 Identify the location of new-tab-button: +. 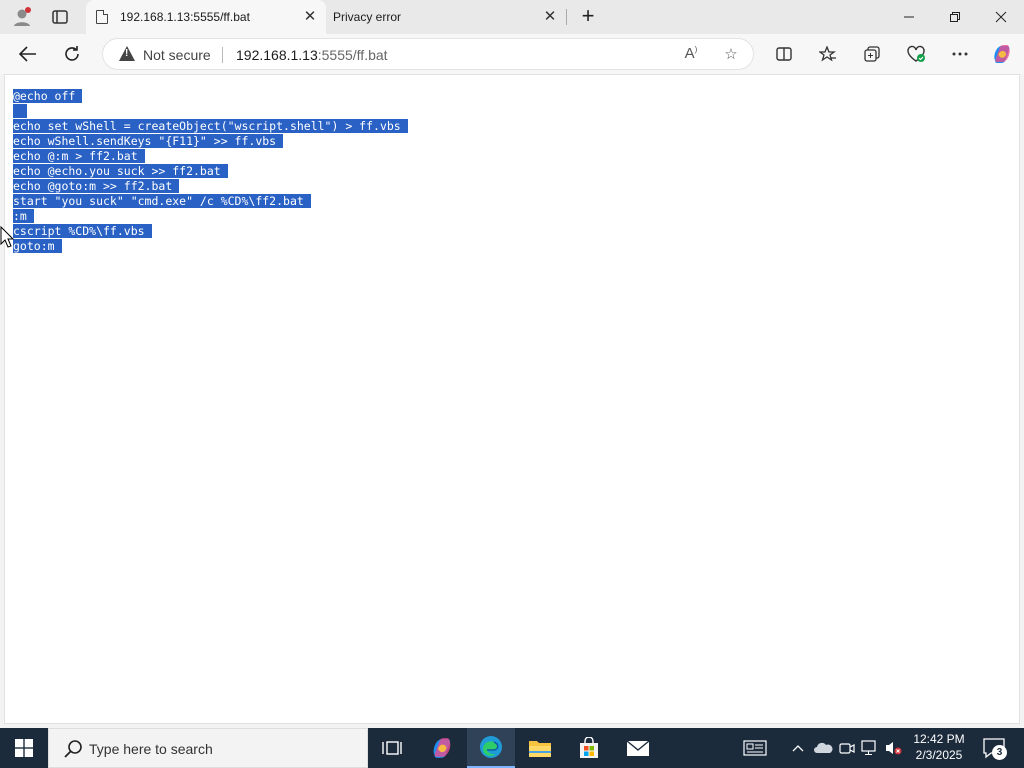
(588, 17).